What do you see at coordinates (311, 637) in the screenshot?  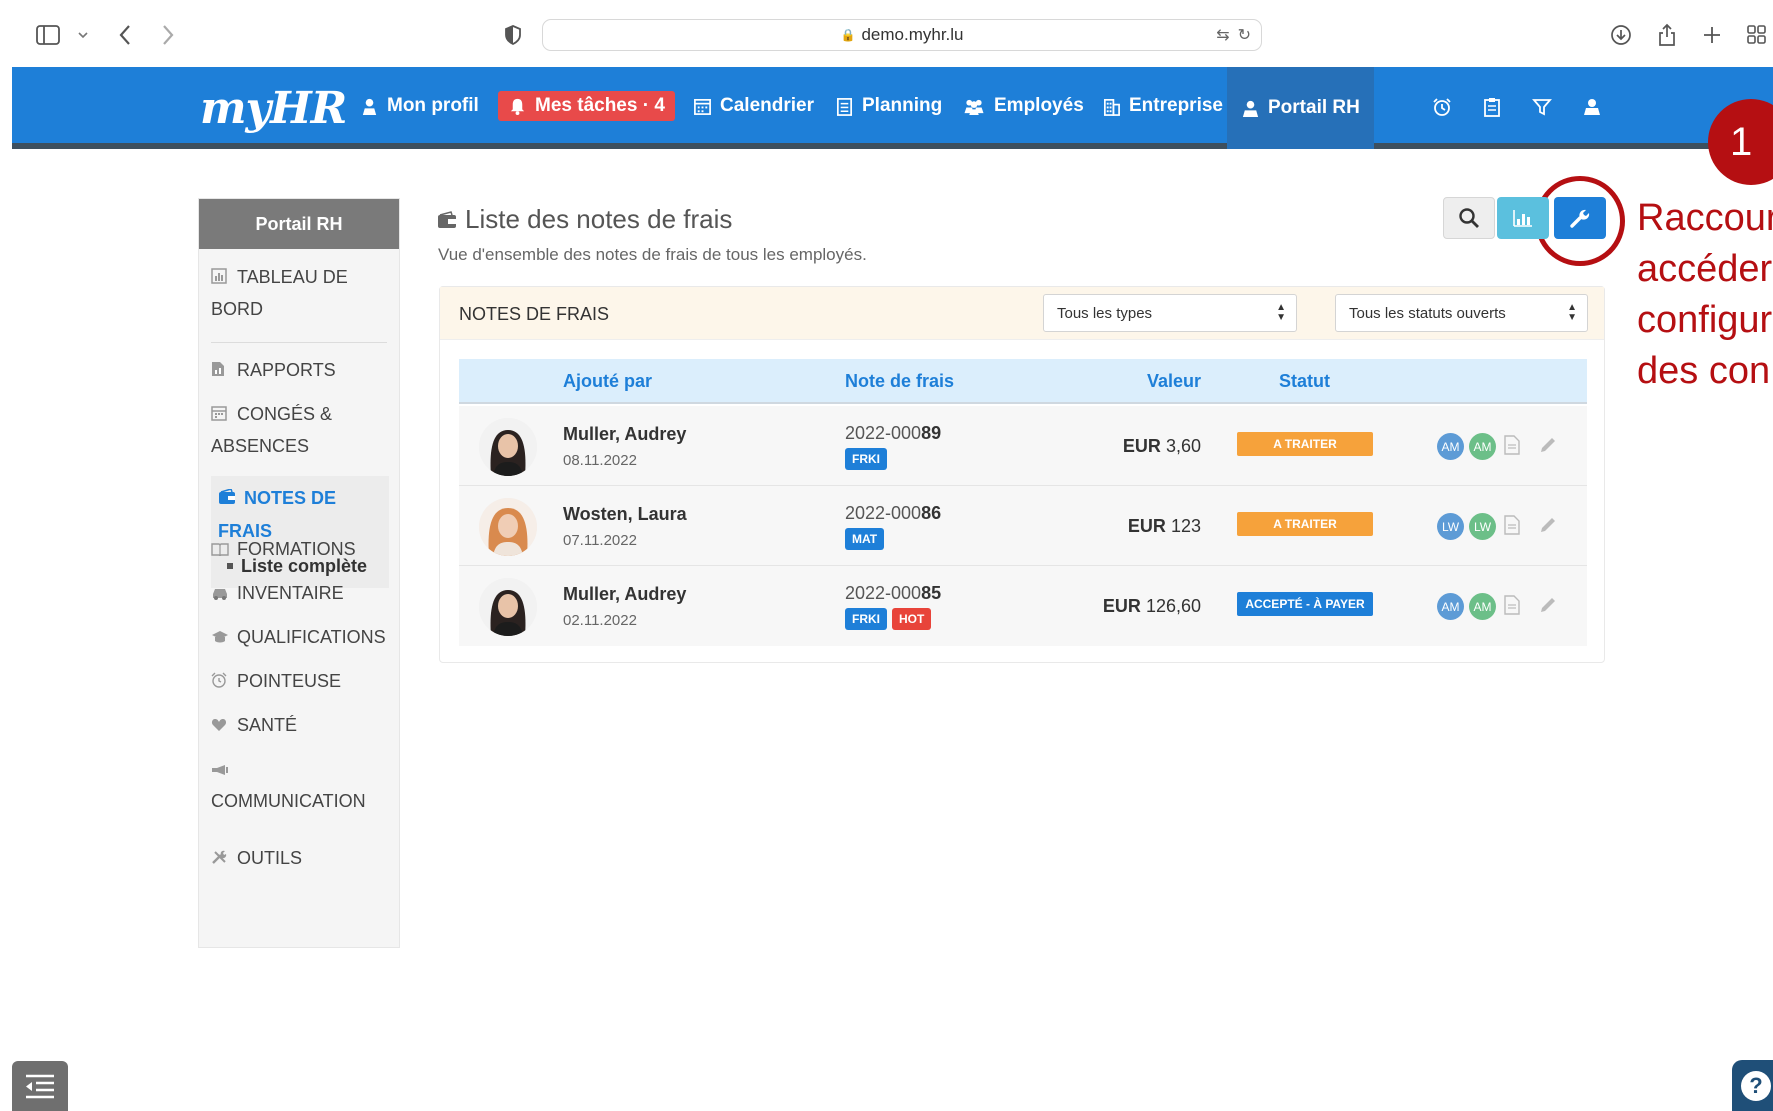 I see `sidebar-item-label: QUALIFICATIONS` at bounding box center [311, 637].